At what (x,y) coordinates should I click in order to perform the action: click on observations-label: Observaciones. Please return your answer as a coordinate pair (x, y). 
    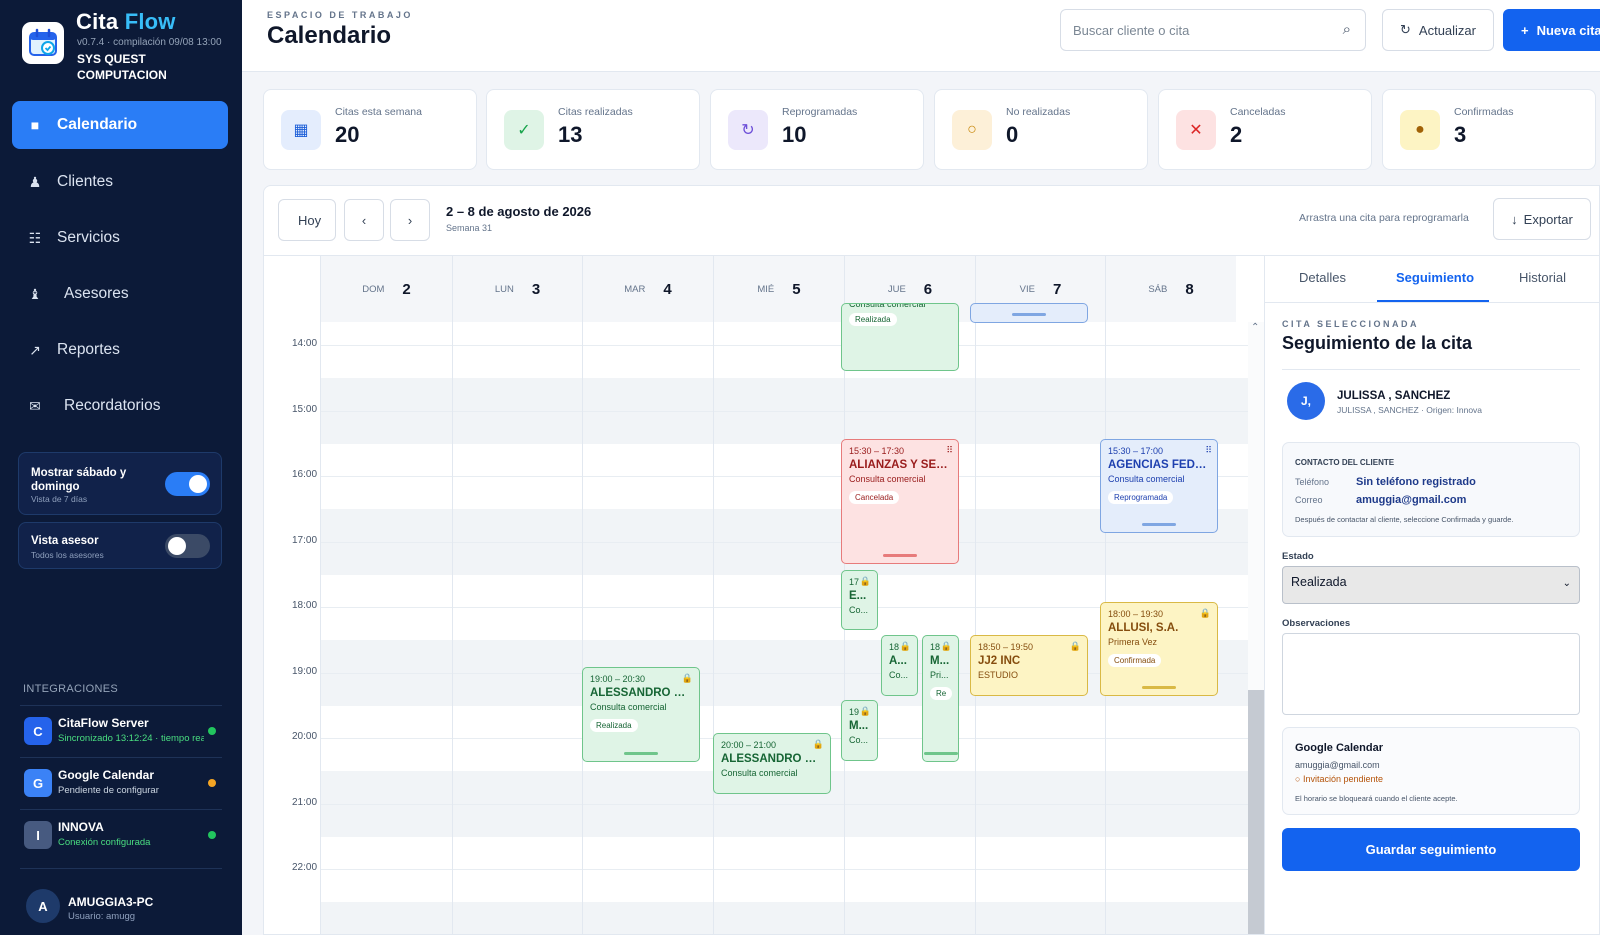
    Looking at the image, I should click on (1316, 623).